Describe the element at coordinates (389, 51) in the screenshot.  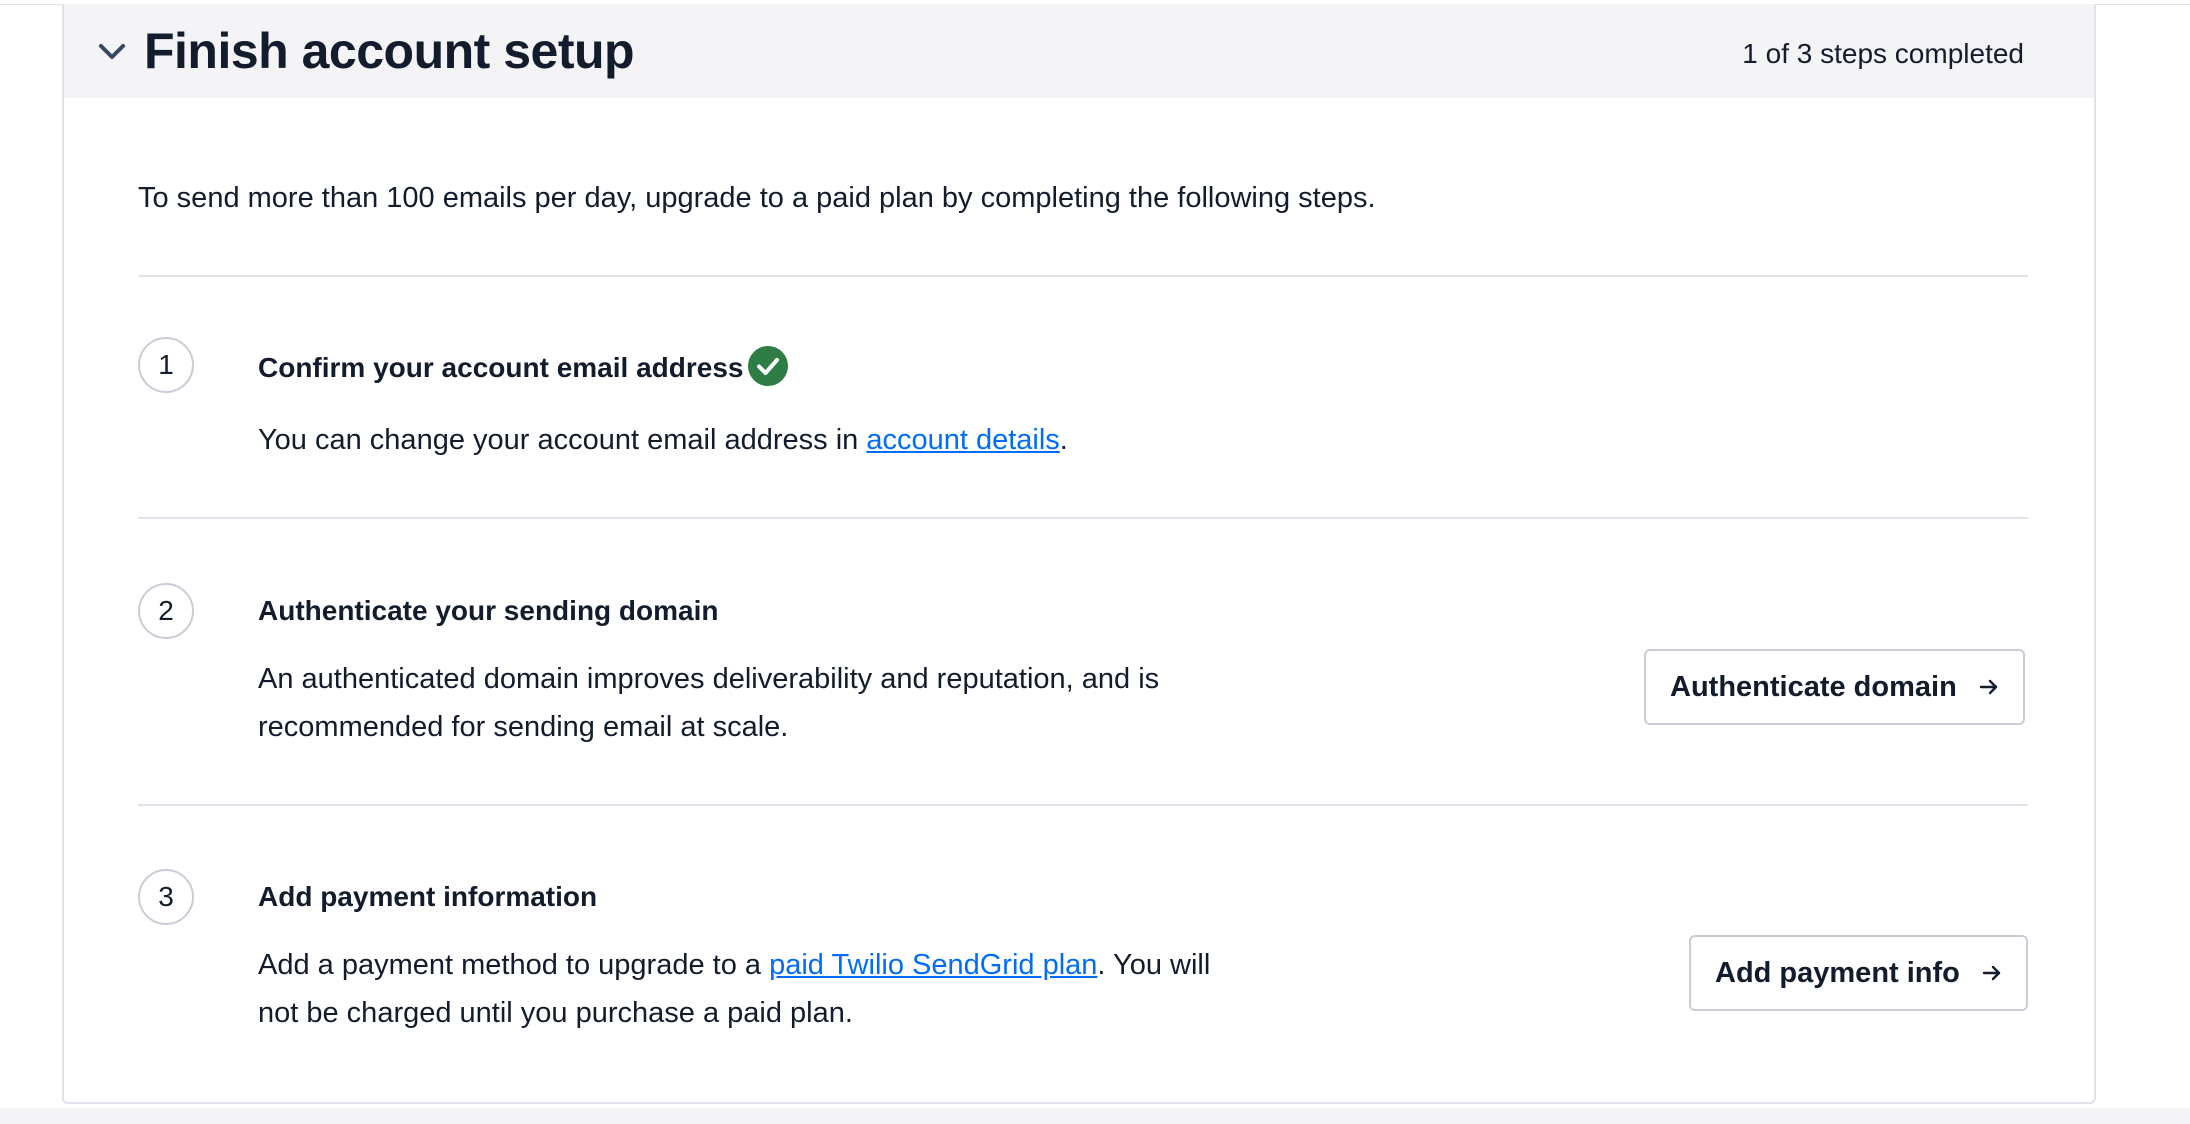
I see `section-title: Finish account setup` at that location.